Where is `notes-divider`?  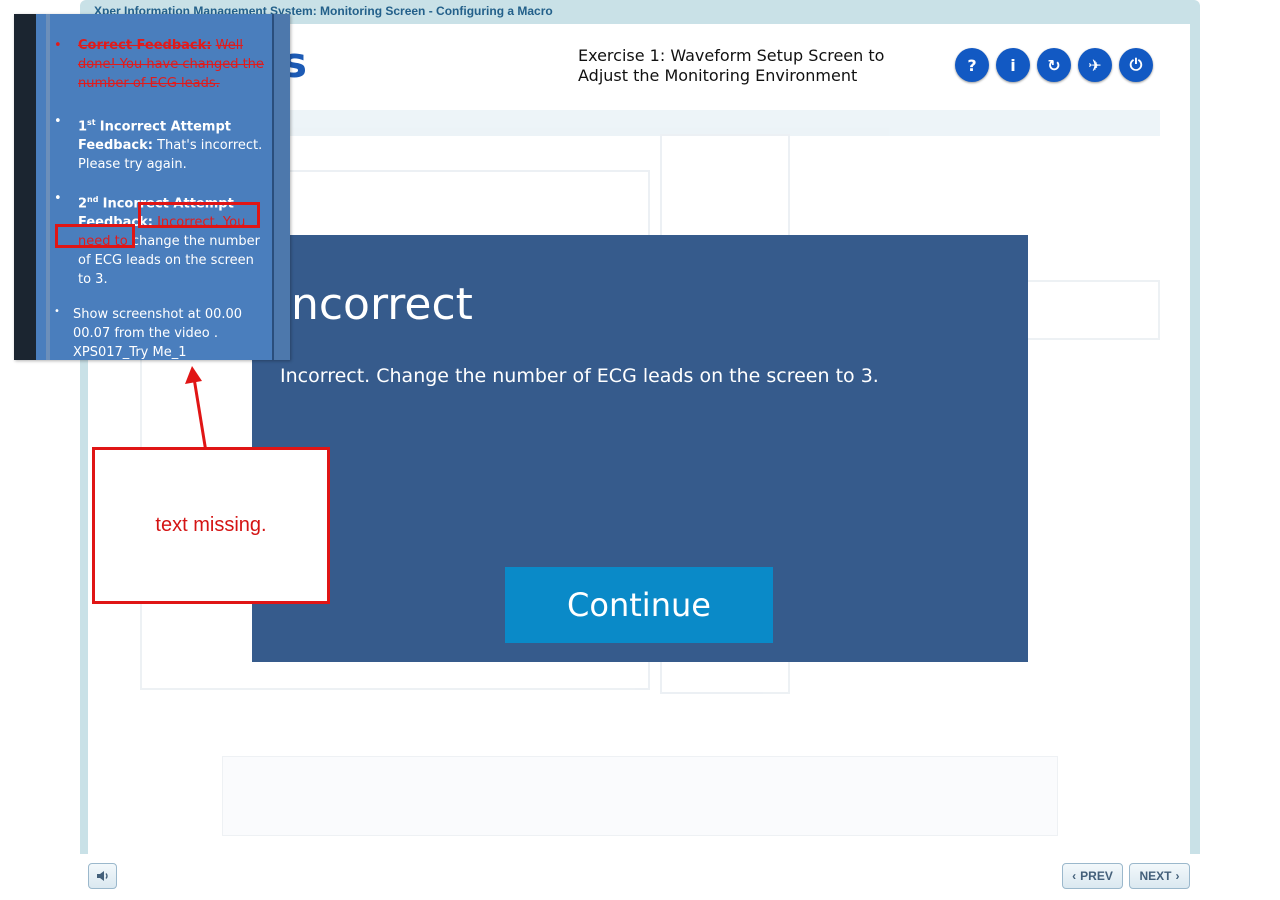 notes-divider is located at coordinates (48, 187).